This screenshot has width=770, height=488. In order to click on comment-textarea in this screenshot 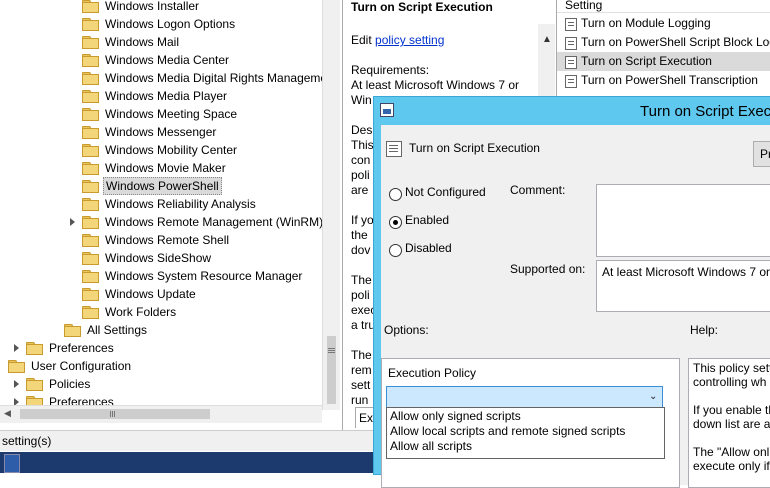, I will do `click(683, 220)`.